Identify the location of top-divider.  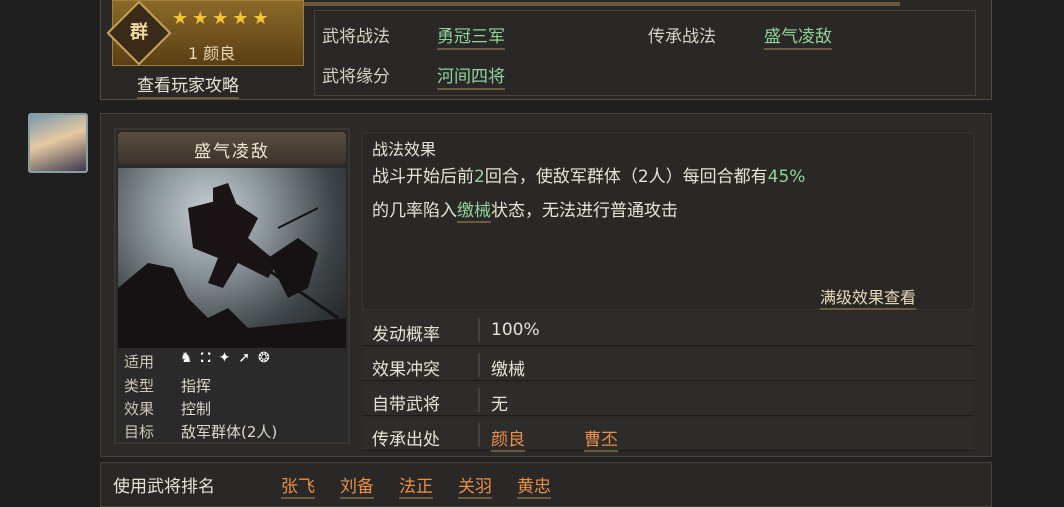
(600, 4).